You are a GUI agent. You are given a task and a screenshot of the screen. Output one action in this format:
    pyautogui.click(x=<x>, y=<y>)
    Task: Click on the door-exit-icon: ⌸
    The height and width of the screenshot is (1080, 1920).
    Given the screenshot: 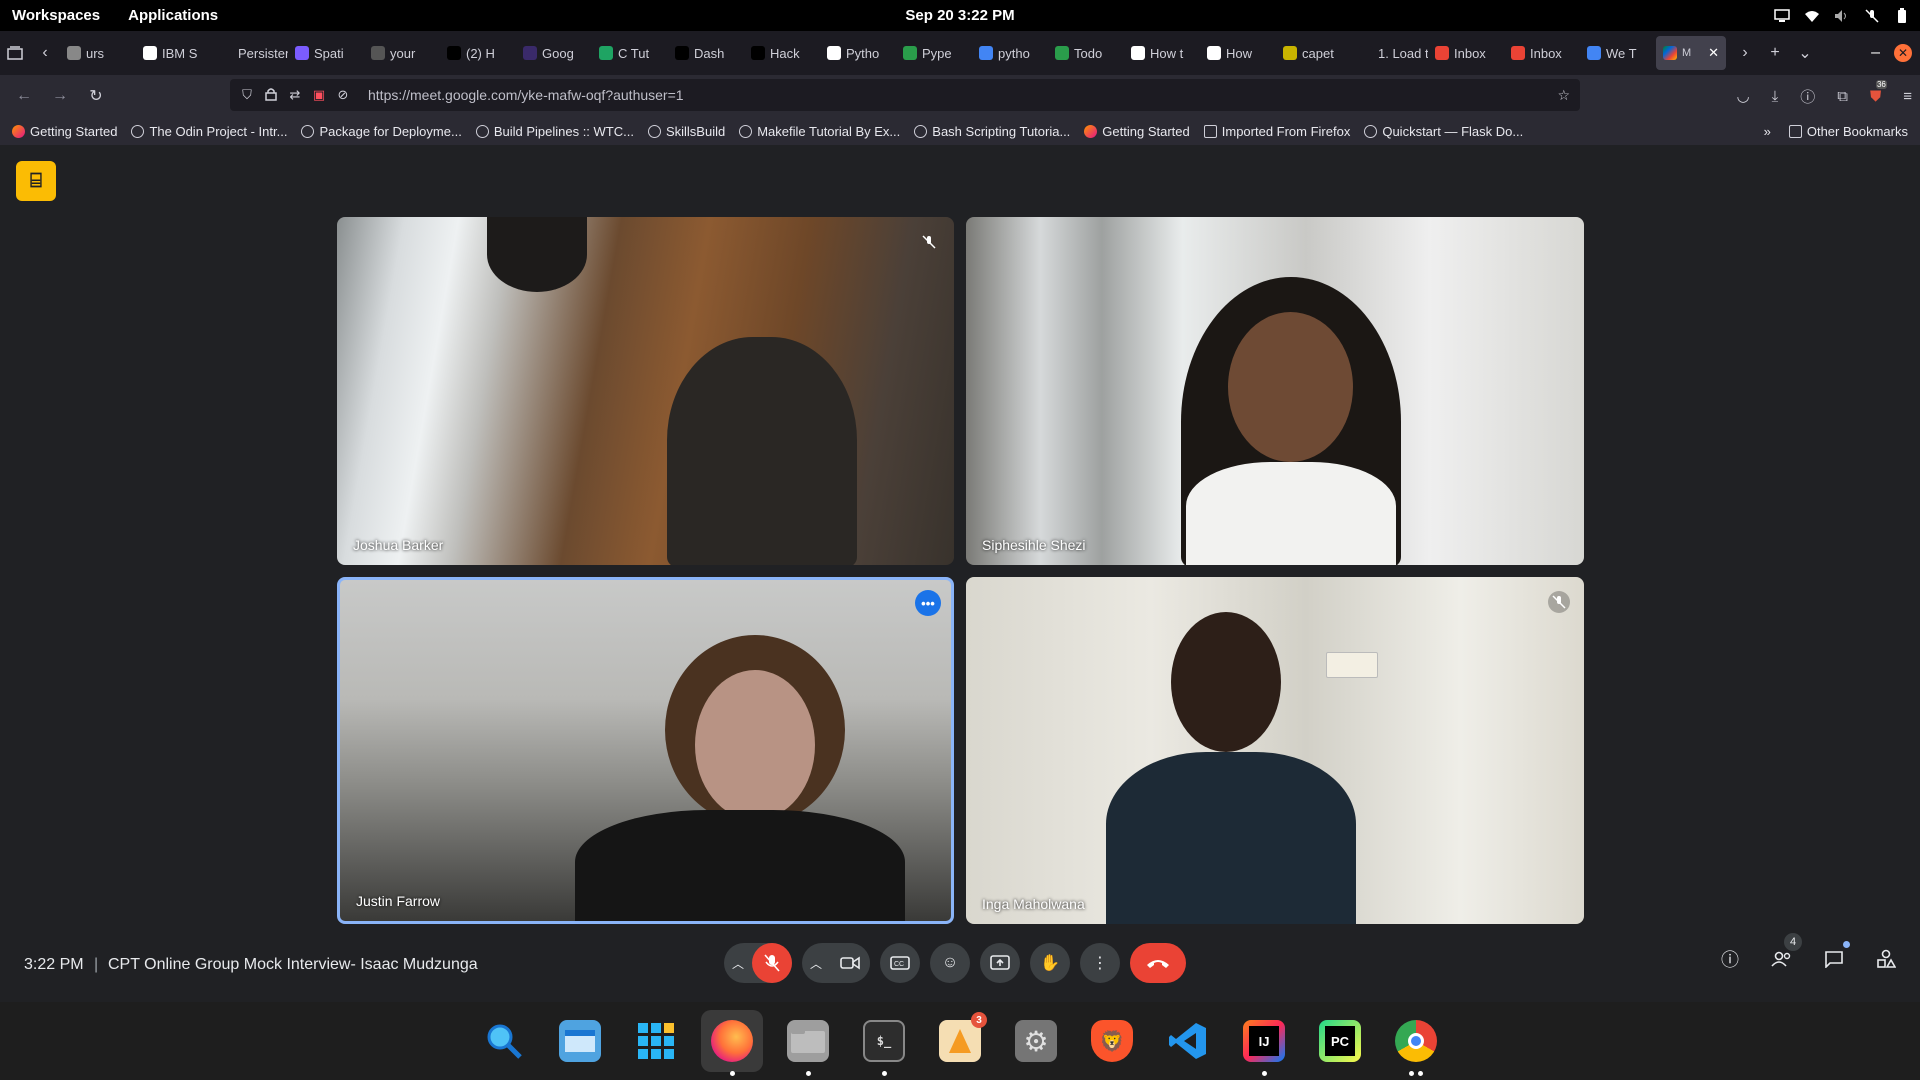 What is the action you would take?
    pyautogui.click(x=36, y=181)
    